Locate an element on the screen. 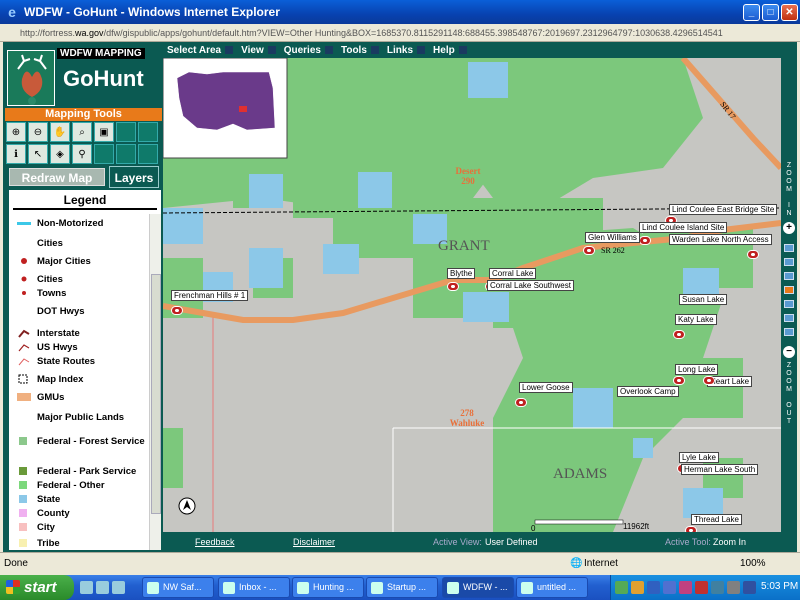 The height and width of the screenshot is (600, 800). layers-tab: Layers is located at coordinates (134, 177).